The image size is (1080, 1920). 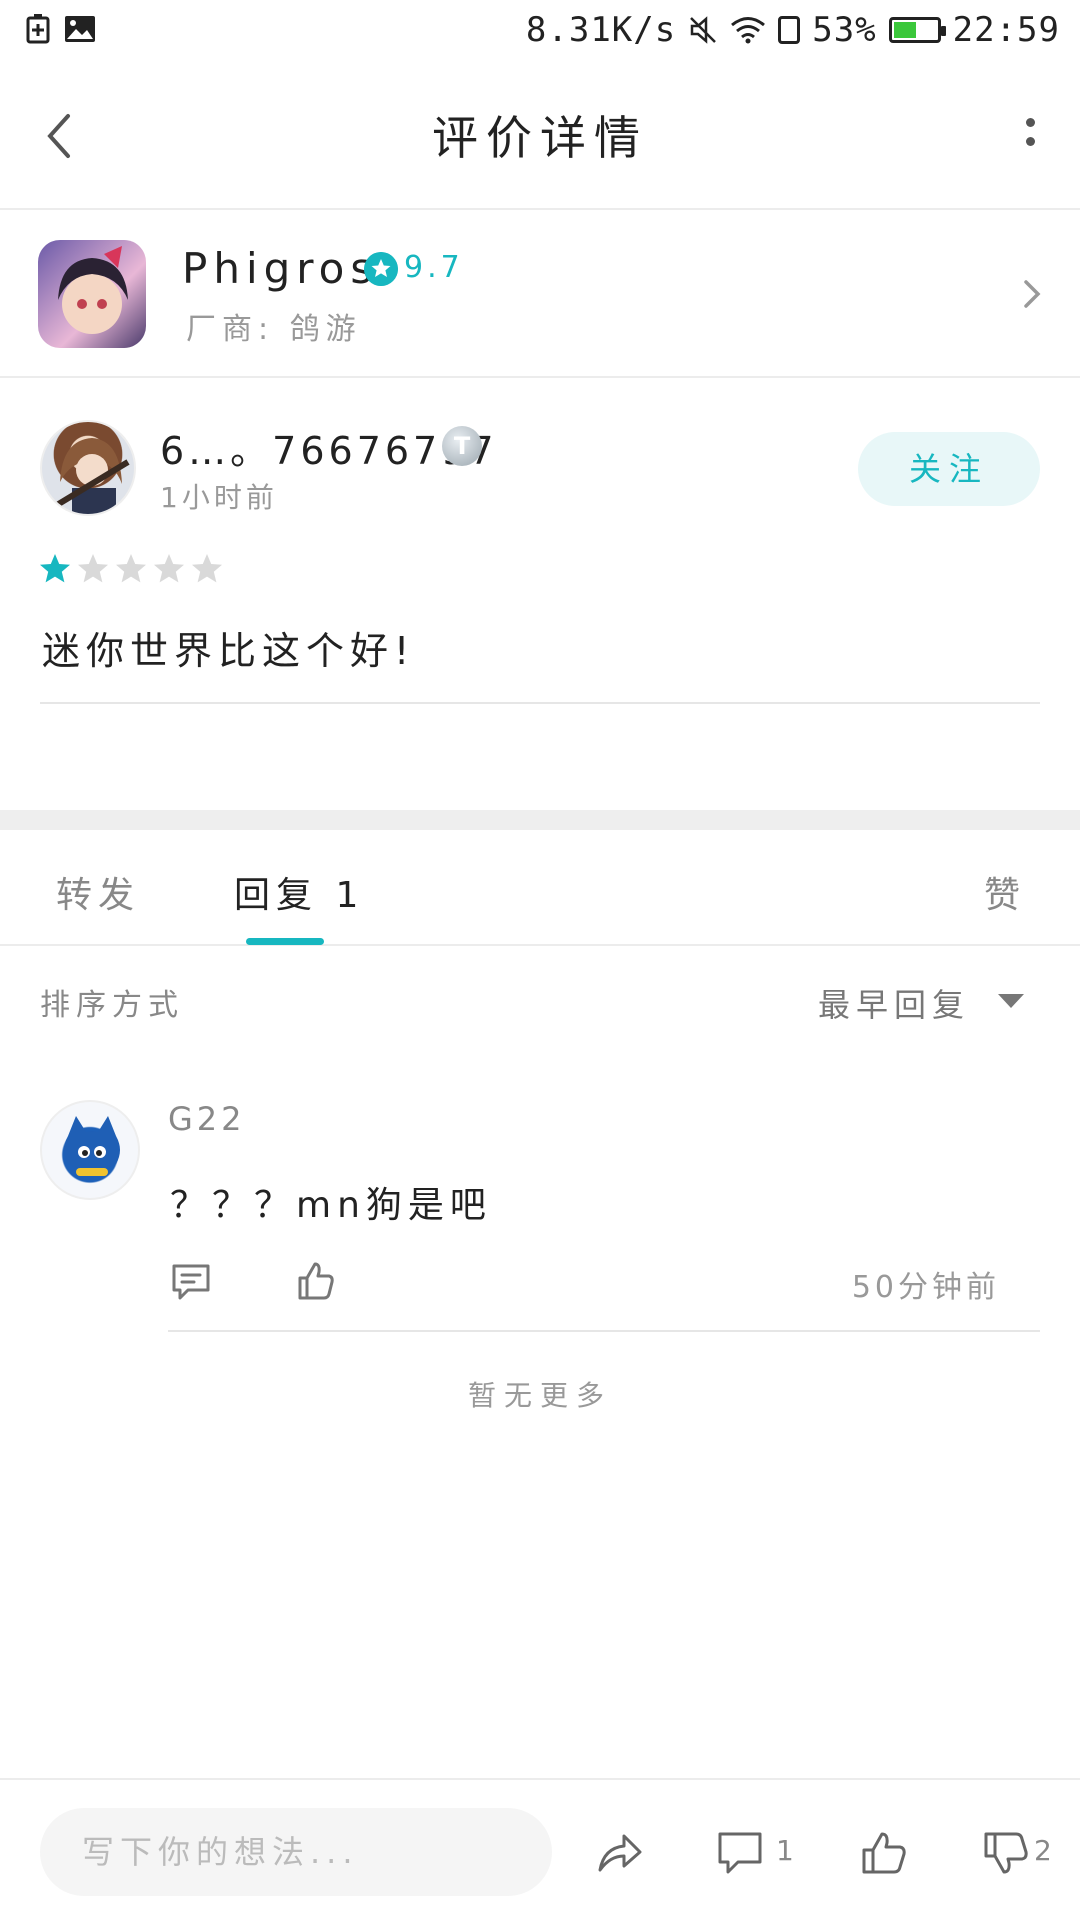 What do you see at coordinates (92, 294) in the screenshot?
I see `game-icon` at bounding box center [92, 294].